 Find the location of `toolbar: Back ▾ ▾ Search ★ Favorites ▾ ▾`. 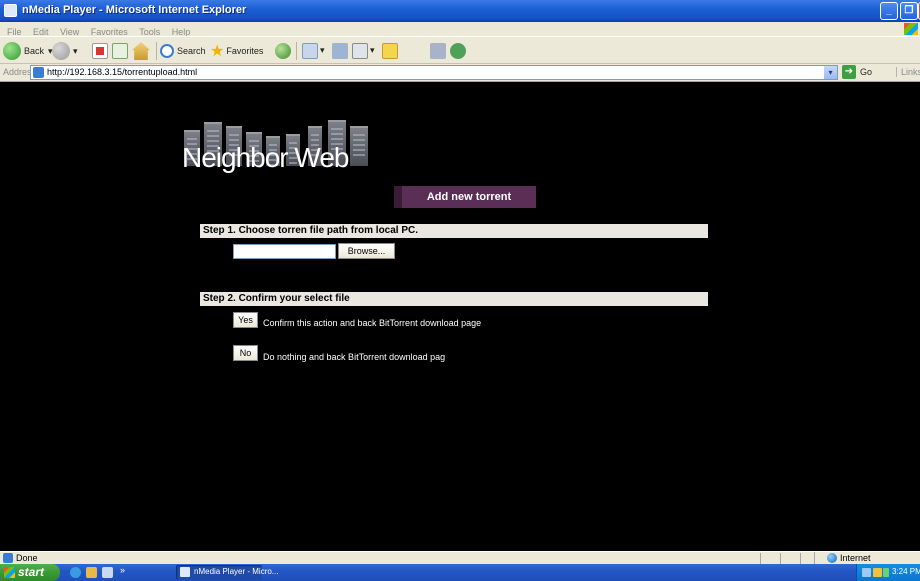

toolbar: Back ▾ ▾ Search ★ Favorites ▾ ▾ is located at coordinates (460, 50).